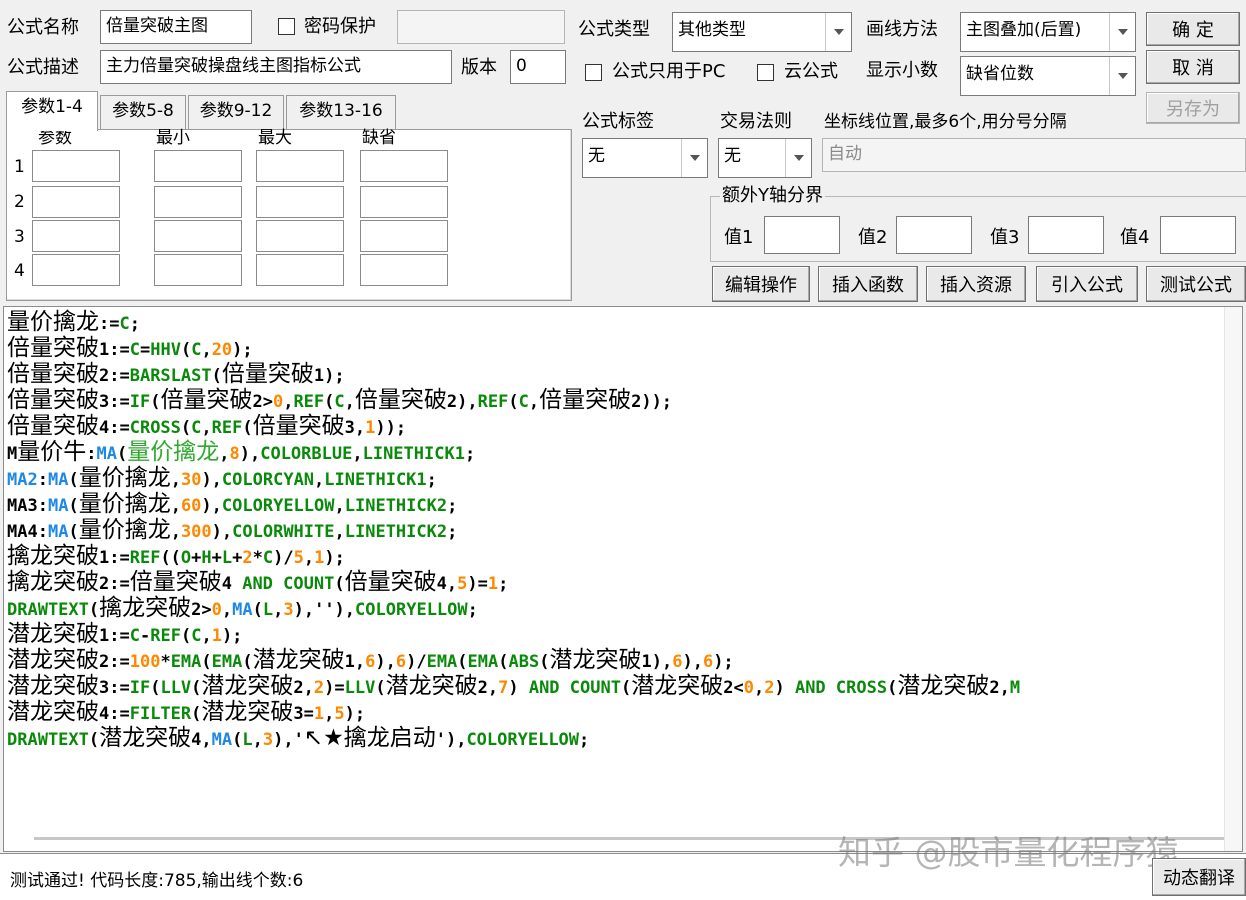 The width and height of the screenshot is (1246, 900). I want to click on formula-tag-value: 无, so click(596, 156).